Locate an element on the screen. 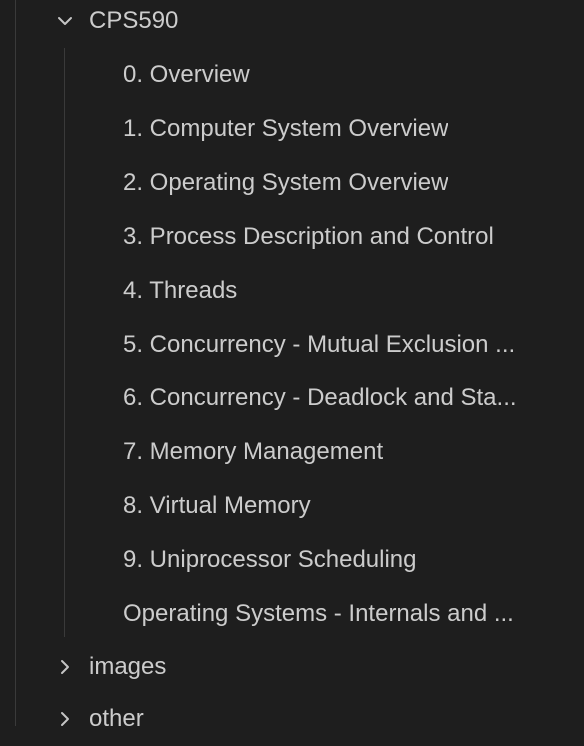  folder-cps590: CPS590 is located at coordinates (292, 24).